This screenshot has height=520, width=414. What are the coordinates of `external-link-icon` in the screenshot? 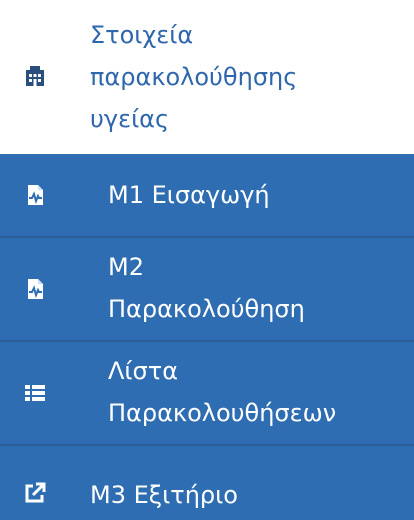 It's located at (35, 493).